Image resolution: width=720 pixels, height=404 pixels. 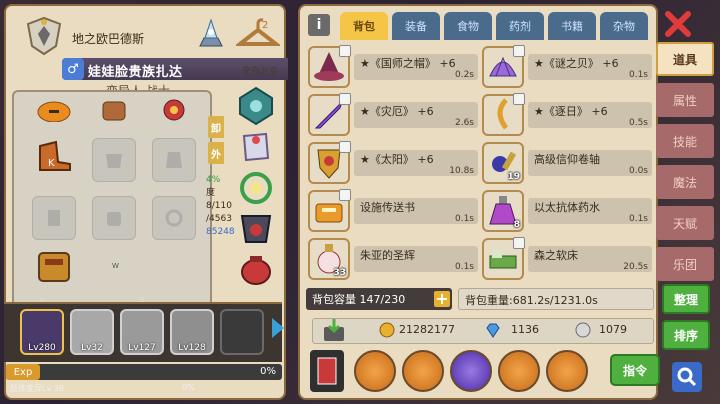 What do you see at coordinates (219, 219) in the screenshot?
I see `stat-fragment: /4563` at bounding box center [219, 219].